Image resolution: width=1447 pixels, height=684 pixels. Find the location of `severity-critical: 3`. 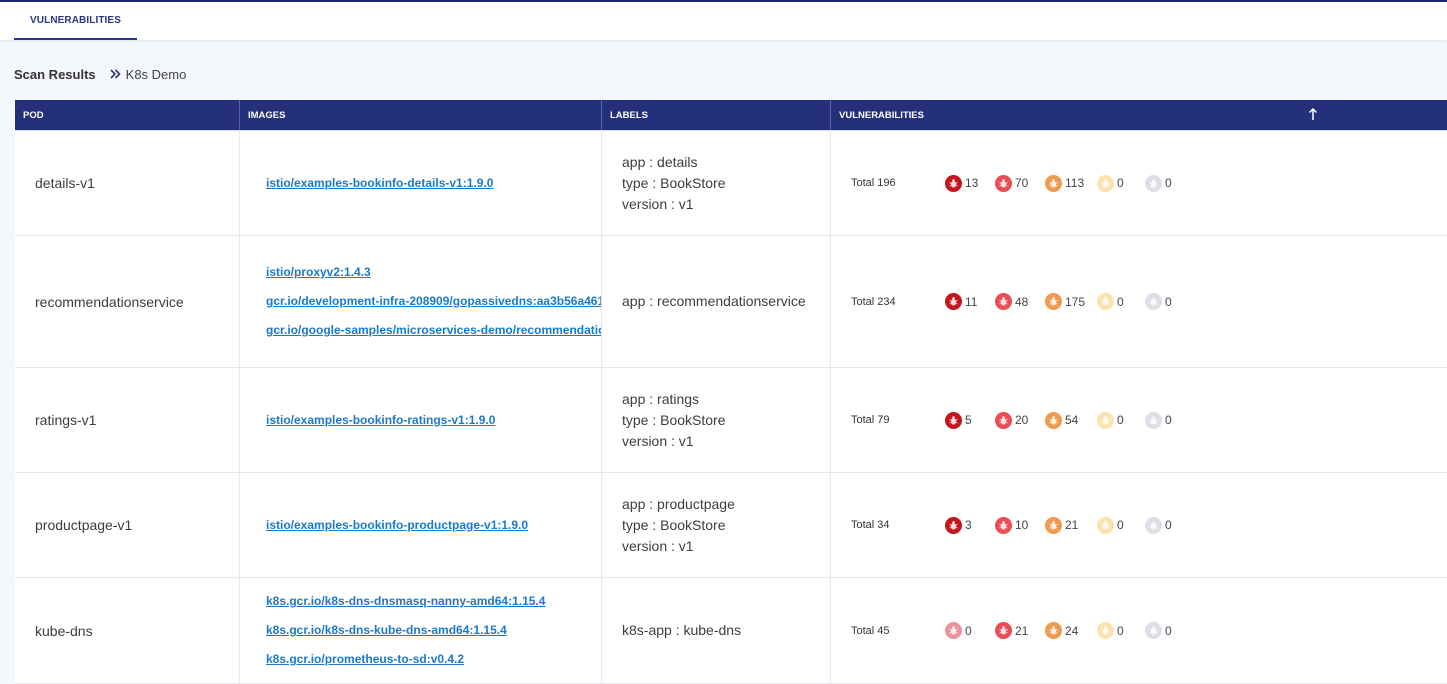

severity-critical: 3 is located at coordinates (958, 525).